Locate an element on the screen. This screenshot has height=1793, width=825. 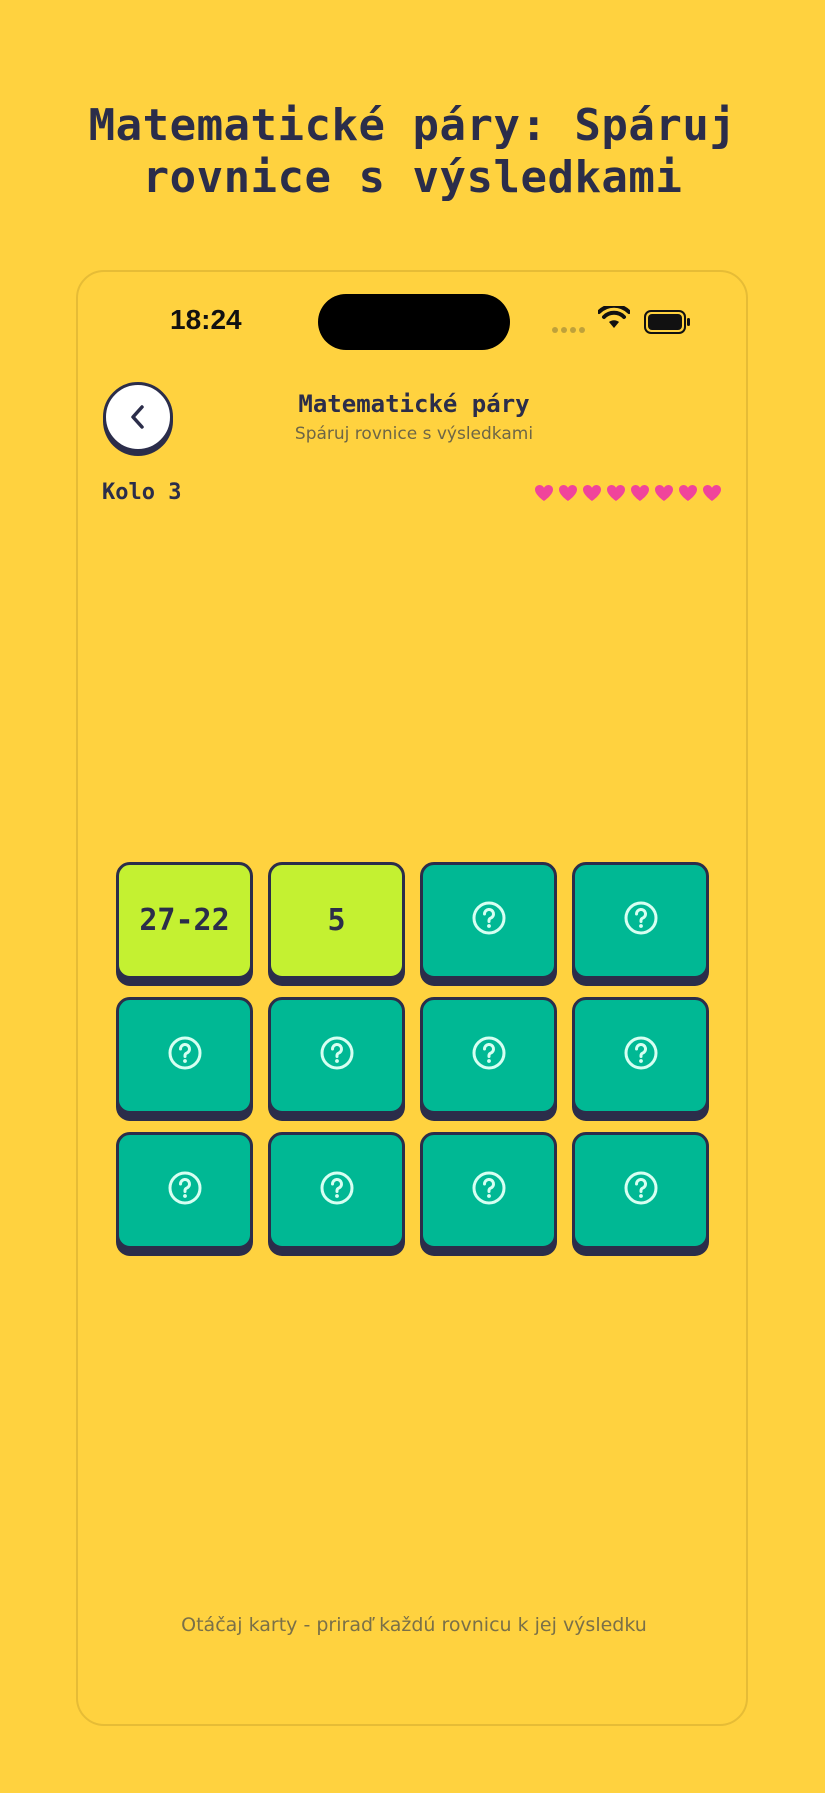
status-icons is located at coordinates (622, 321).